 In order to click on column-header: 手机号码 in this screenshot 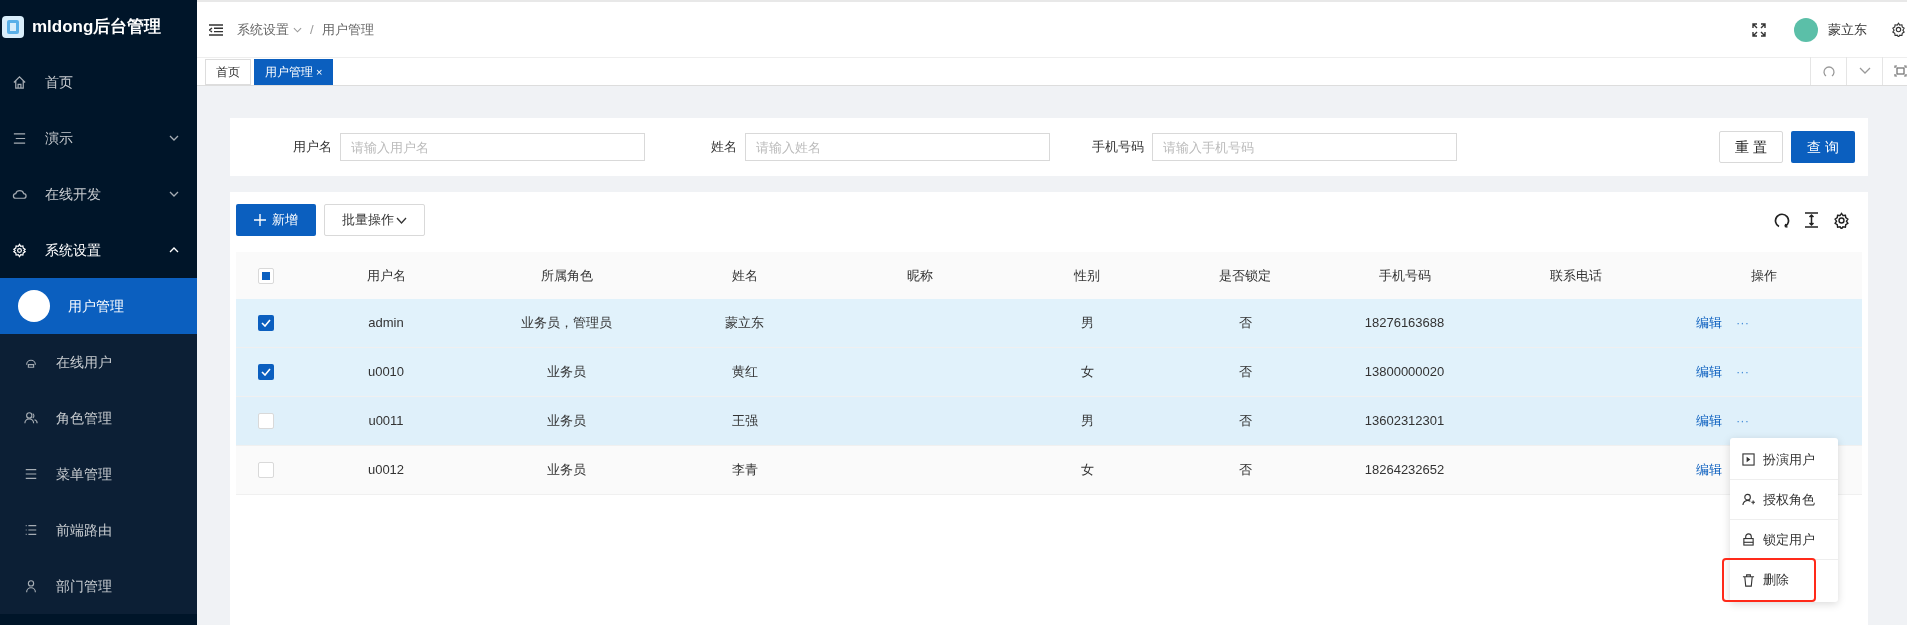, I will do `click(1404, 275)`.